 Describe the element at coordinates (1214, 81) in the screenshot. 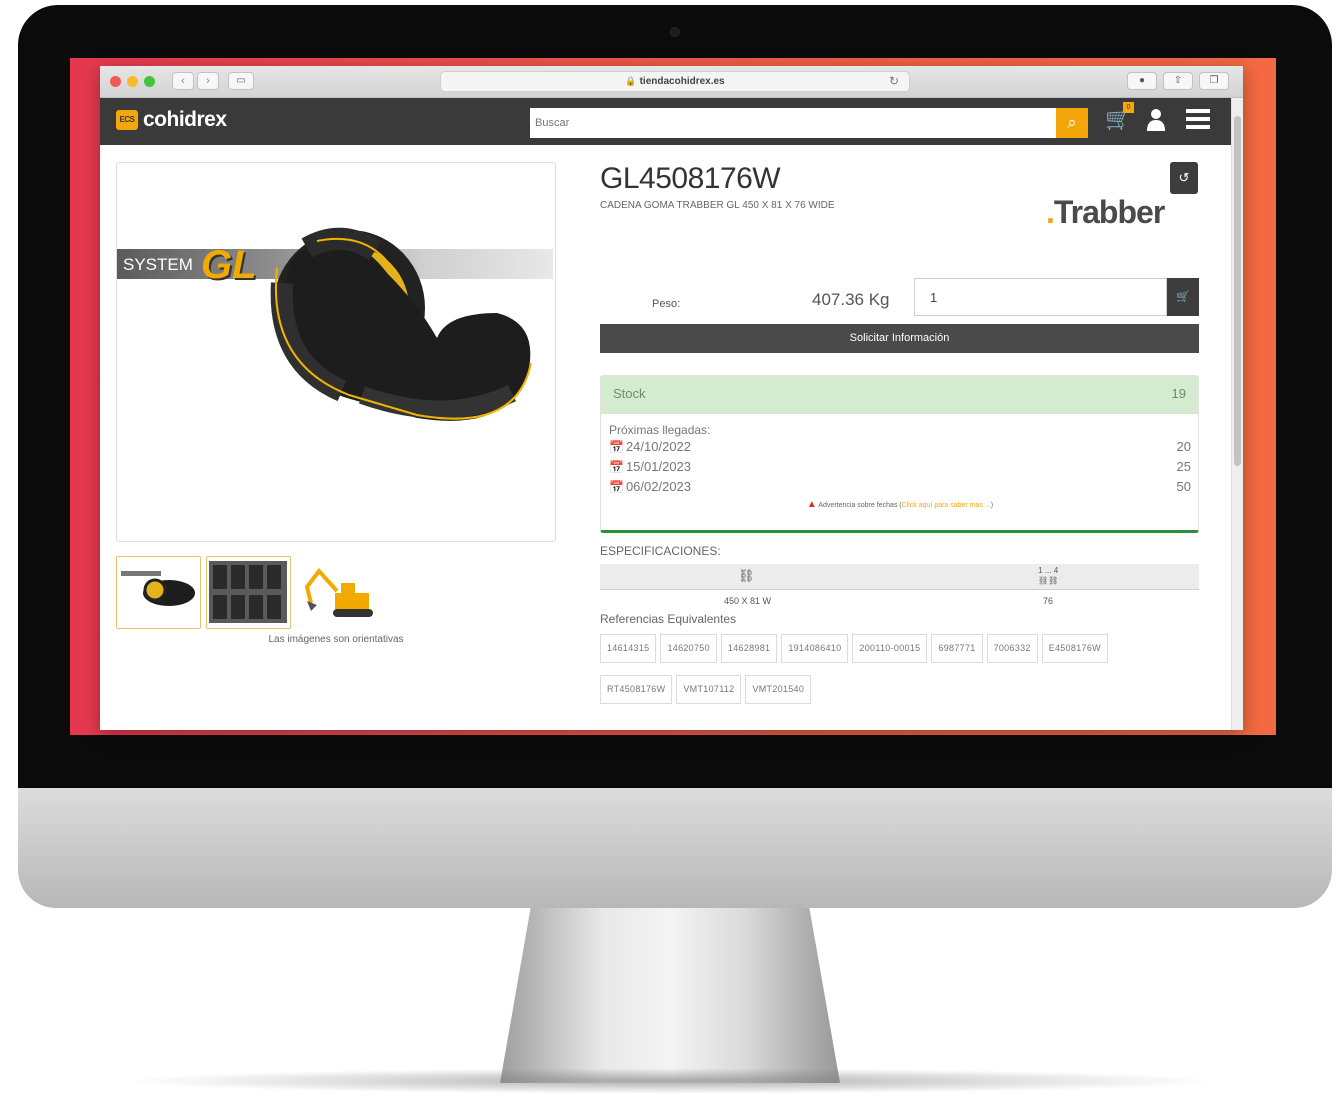

I see `tabs-overview-icon: ❐` at that location.